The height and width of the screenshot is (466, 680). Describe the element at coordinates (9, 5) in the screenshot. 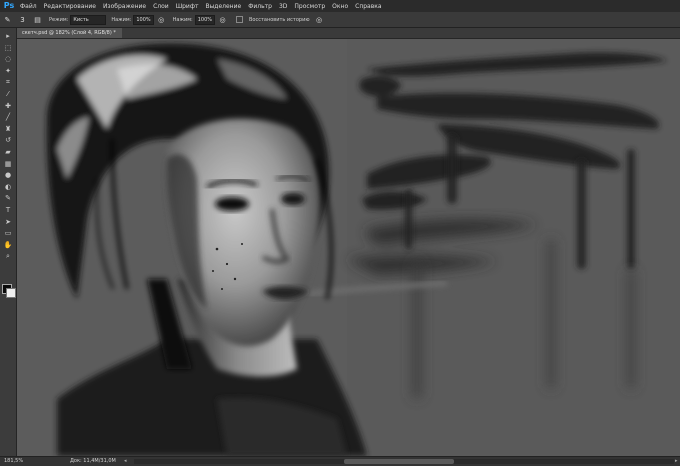

I see `photoshop-logo: Ps` at that location.